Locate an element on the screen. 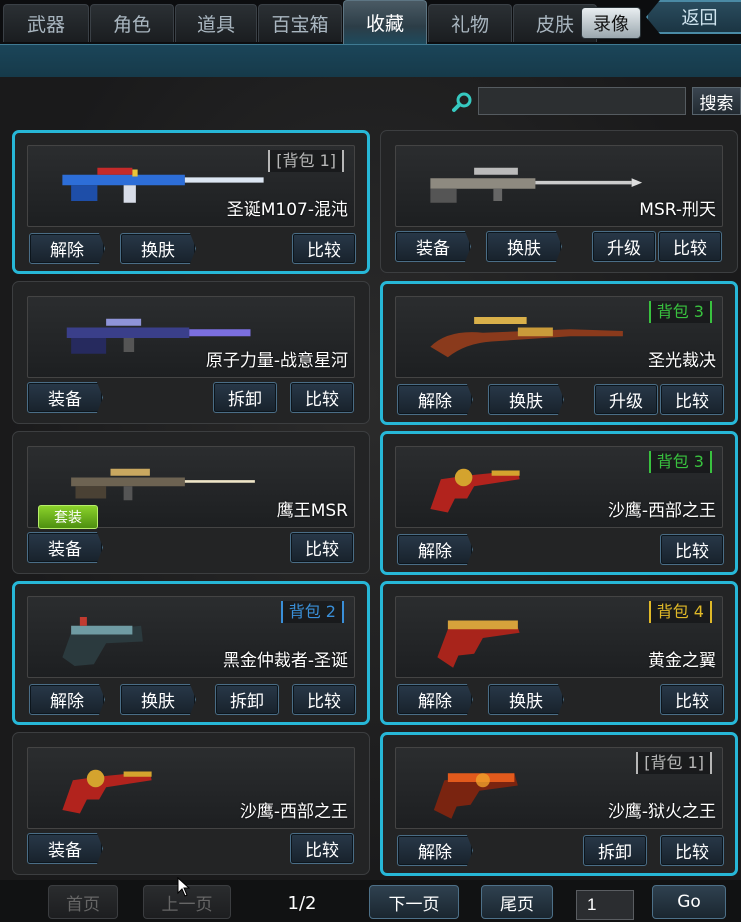 The height and width of the screenshot is (922, 741). item-card: 沙鹰-西部之王装备 比较 is located at coordinates (191, 803).